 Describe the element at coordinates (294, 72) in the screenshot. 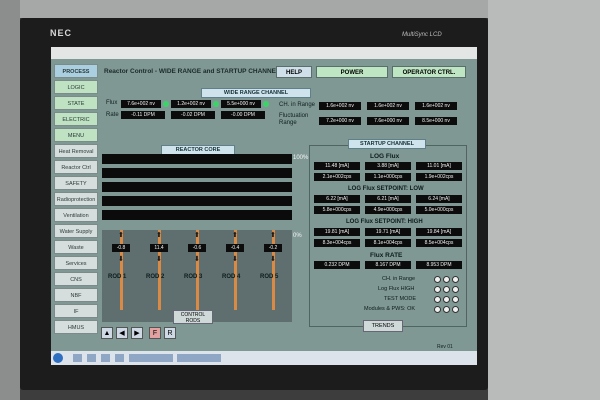

I see `help-button: HELP` at that location.